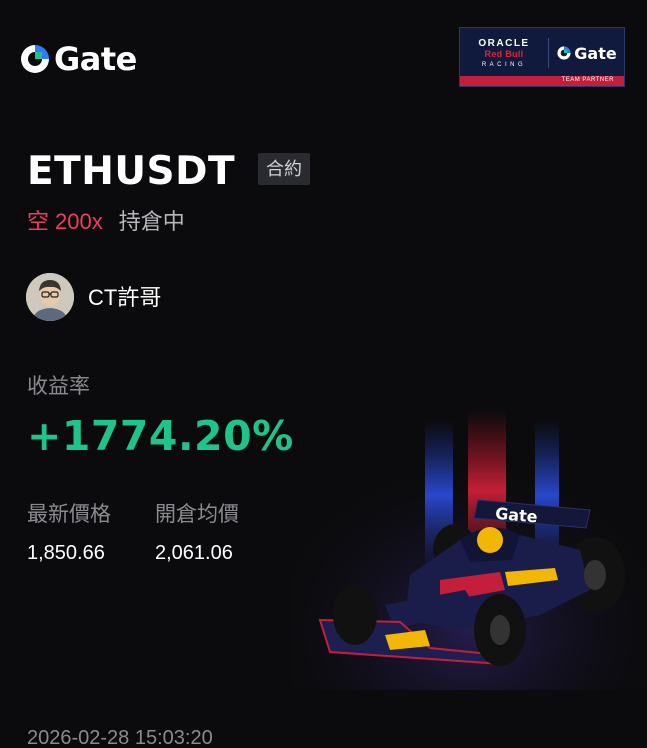 The image size is (647, 748). Describe the element at coordinates (151, 221) in the screenshot. I see `position-status: 持倉中` at that location.